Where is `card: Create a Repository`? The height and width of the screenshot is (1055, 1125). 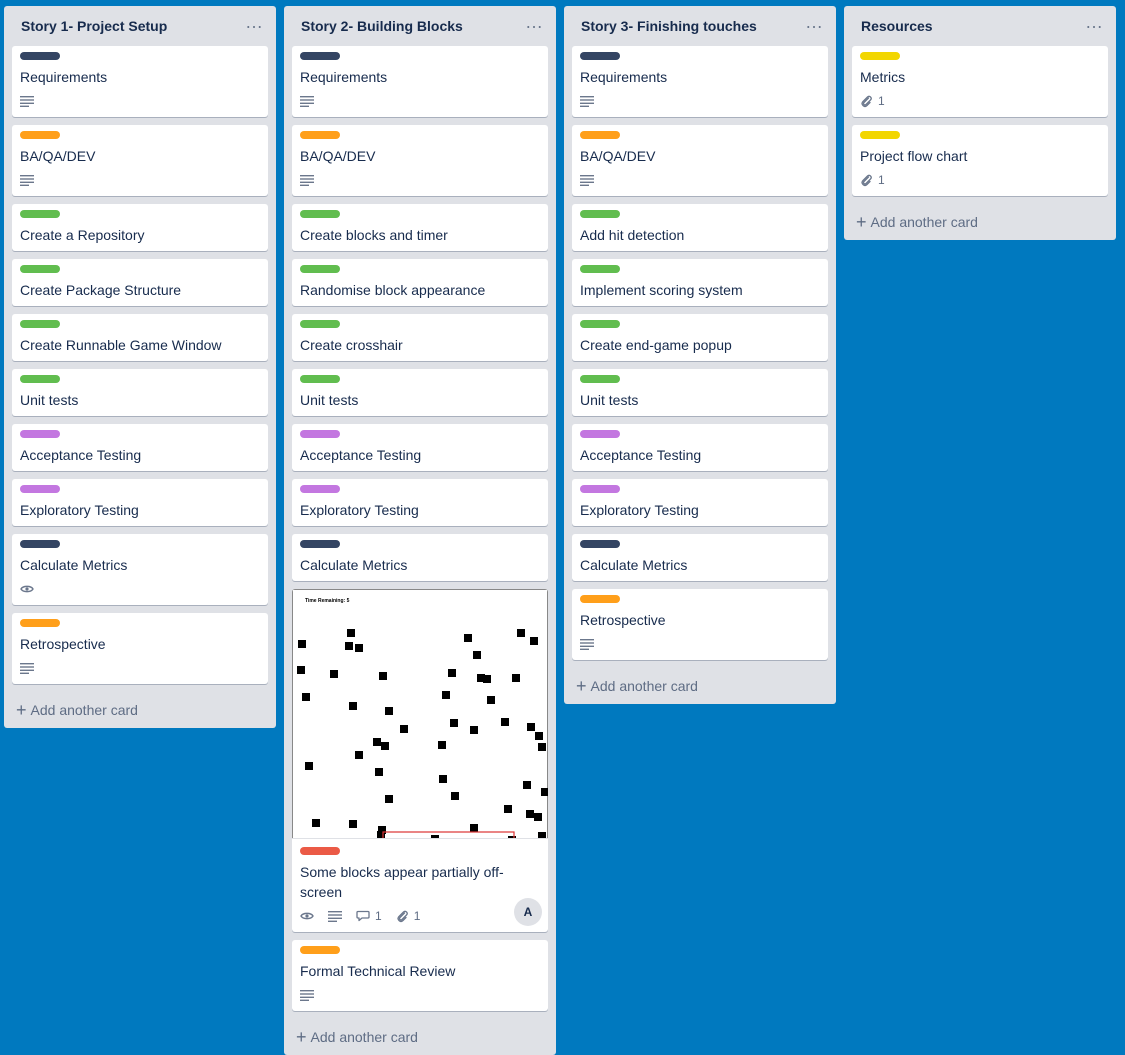 card: Create a Repository is located at coordinates (140, 227).